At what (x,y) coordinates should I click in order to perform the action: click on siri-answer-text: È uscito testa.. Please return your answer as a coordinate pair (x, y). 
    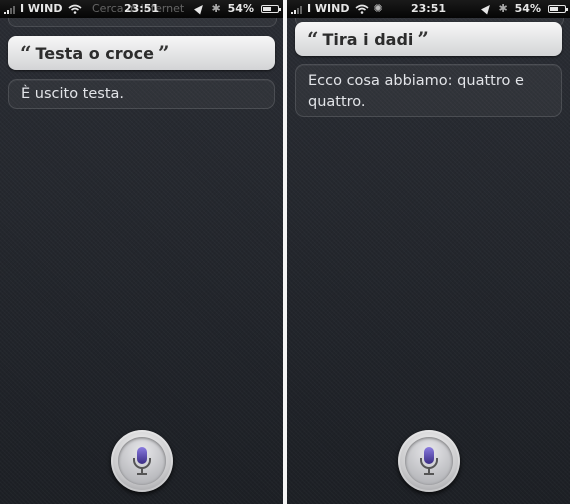
    Looking at the image, I should click on (73, 94).